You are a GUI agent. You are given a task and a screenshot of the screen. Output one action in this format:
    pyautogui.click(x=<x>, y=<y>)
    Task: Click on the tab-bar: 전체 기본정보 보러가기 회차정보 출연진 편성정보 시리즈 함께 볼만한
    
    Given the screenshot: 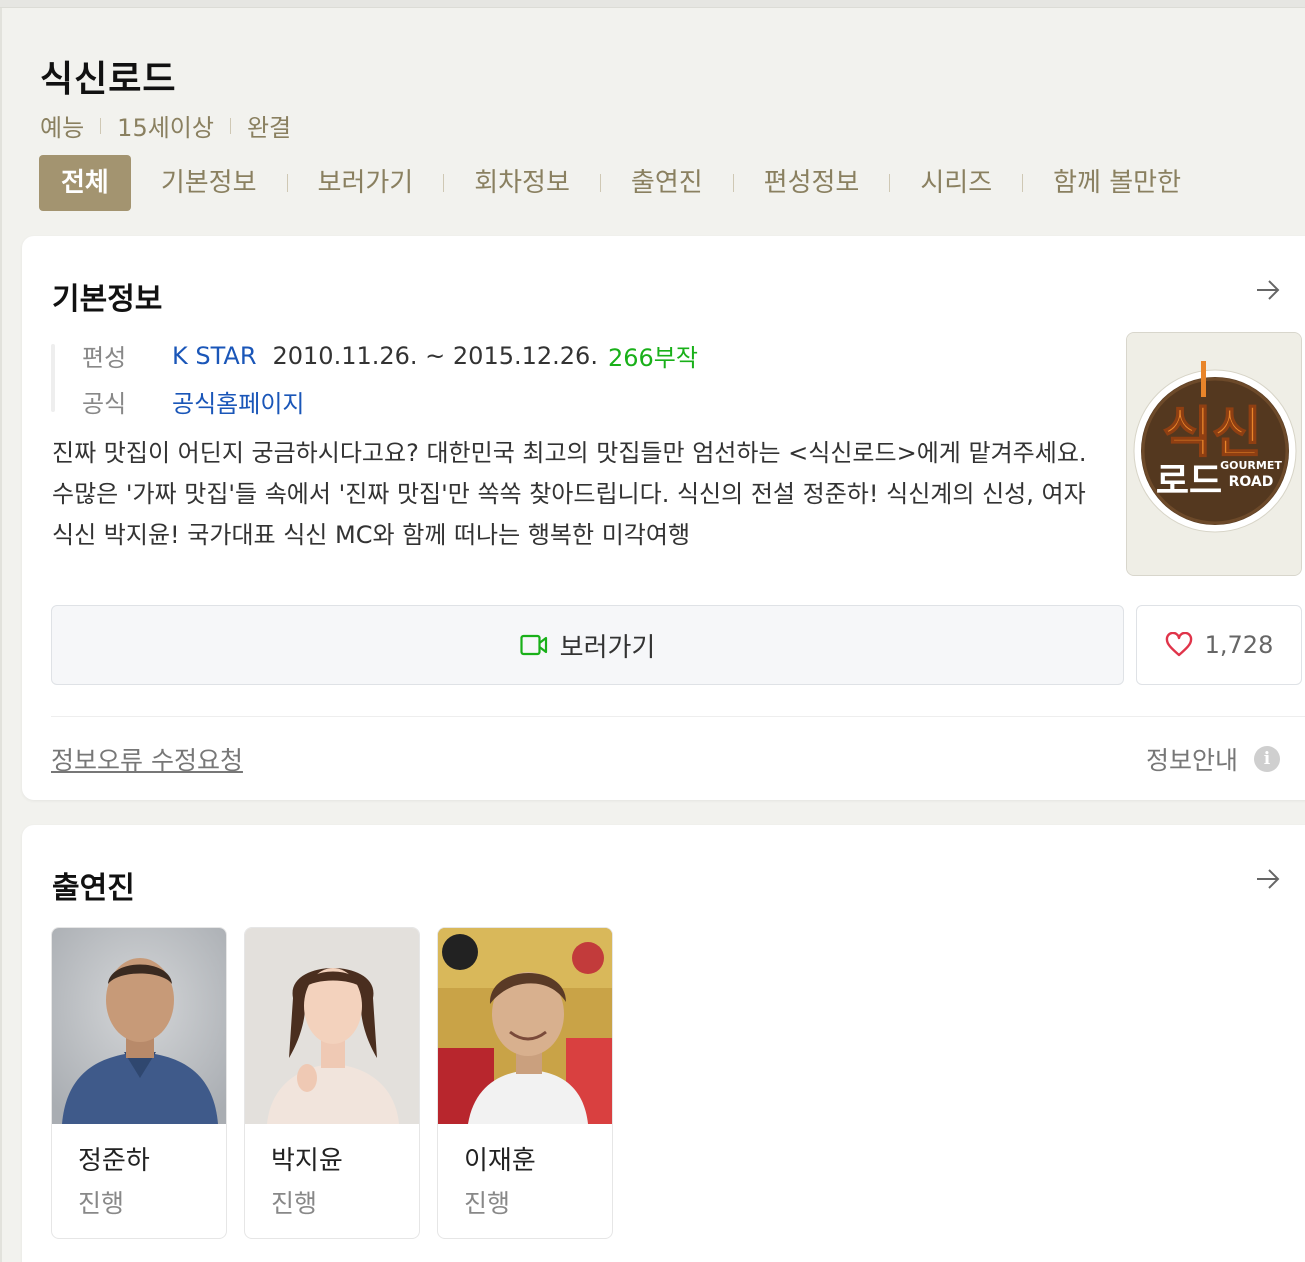 What is the action you would take?
    pyautogui.click(x=610, y=183)
    